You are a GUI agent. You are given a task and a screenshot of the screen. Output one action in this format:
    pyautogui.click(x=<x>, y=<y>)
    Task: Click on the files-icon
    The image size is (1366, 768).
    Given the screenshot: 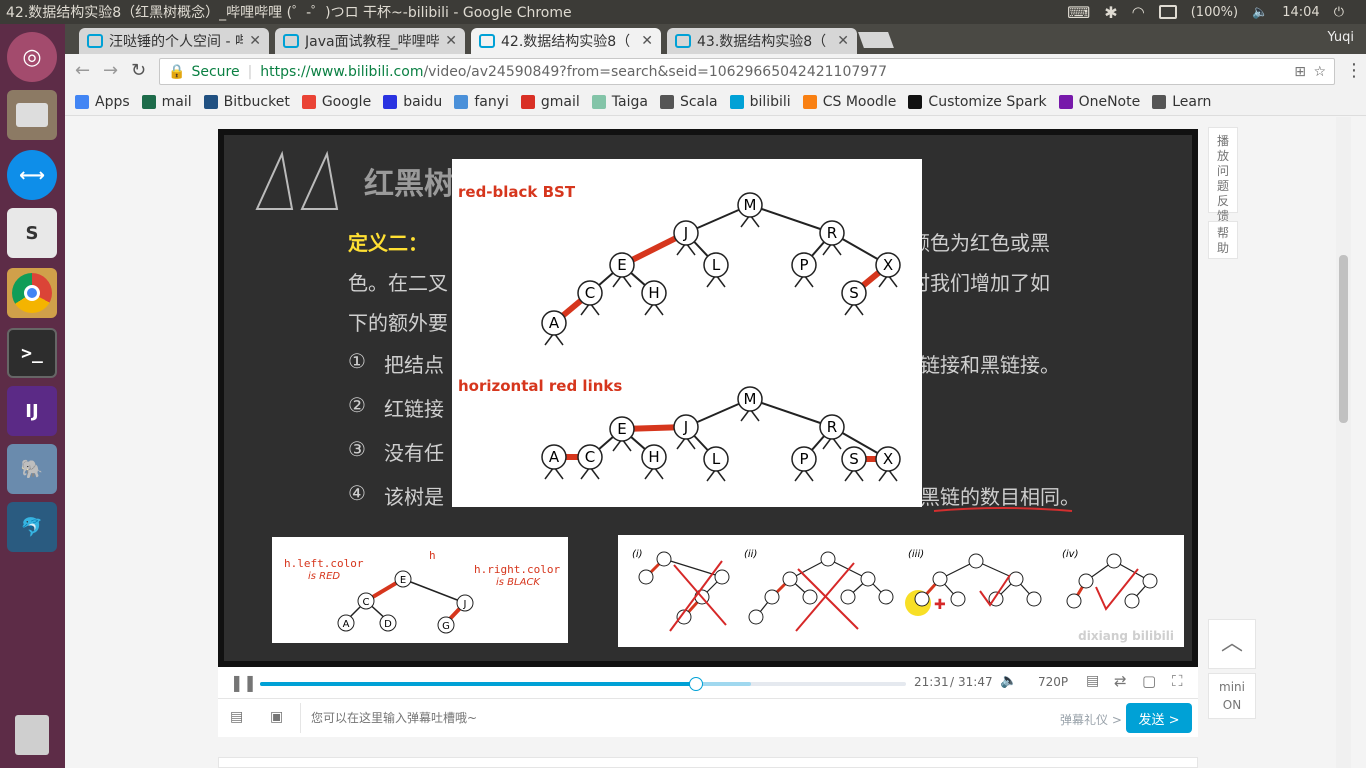 What is the action you would take?
    pyautogui.click(x=32, y=115)
    